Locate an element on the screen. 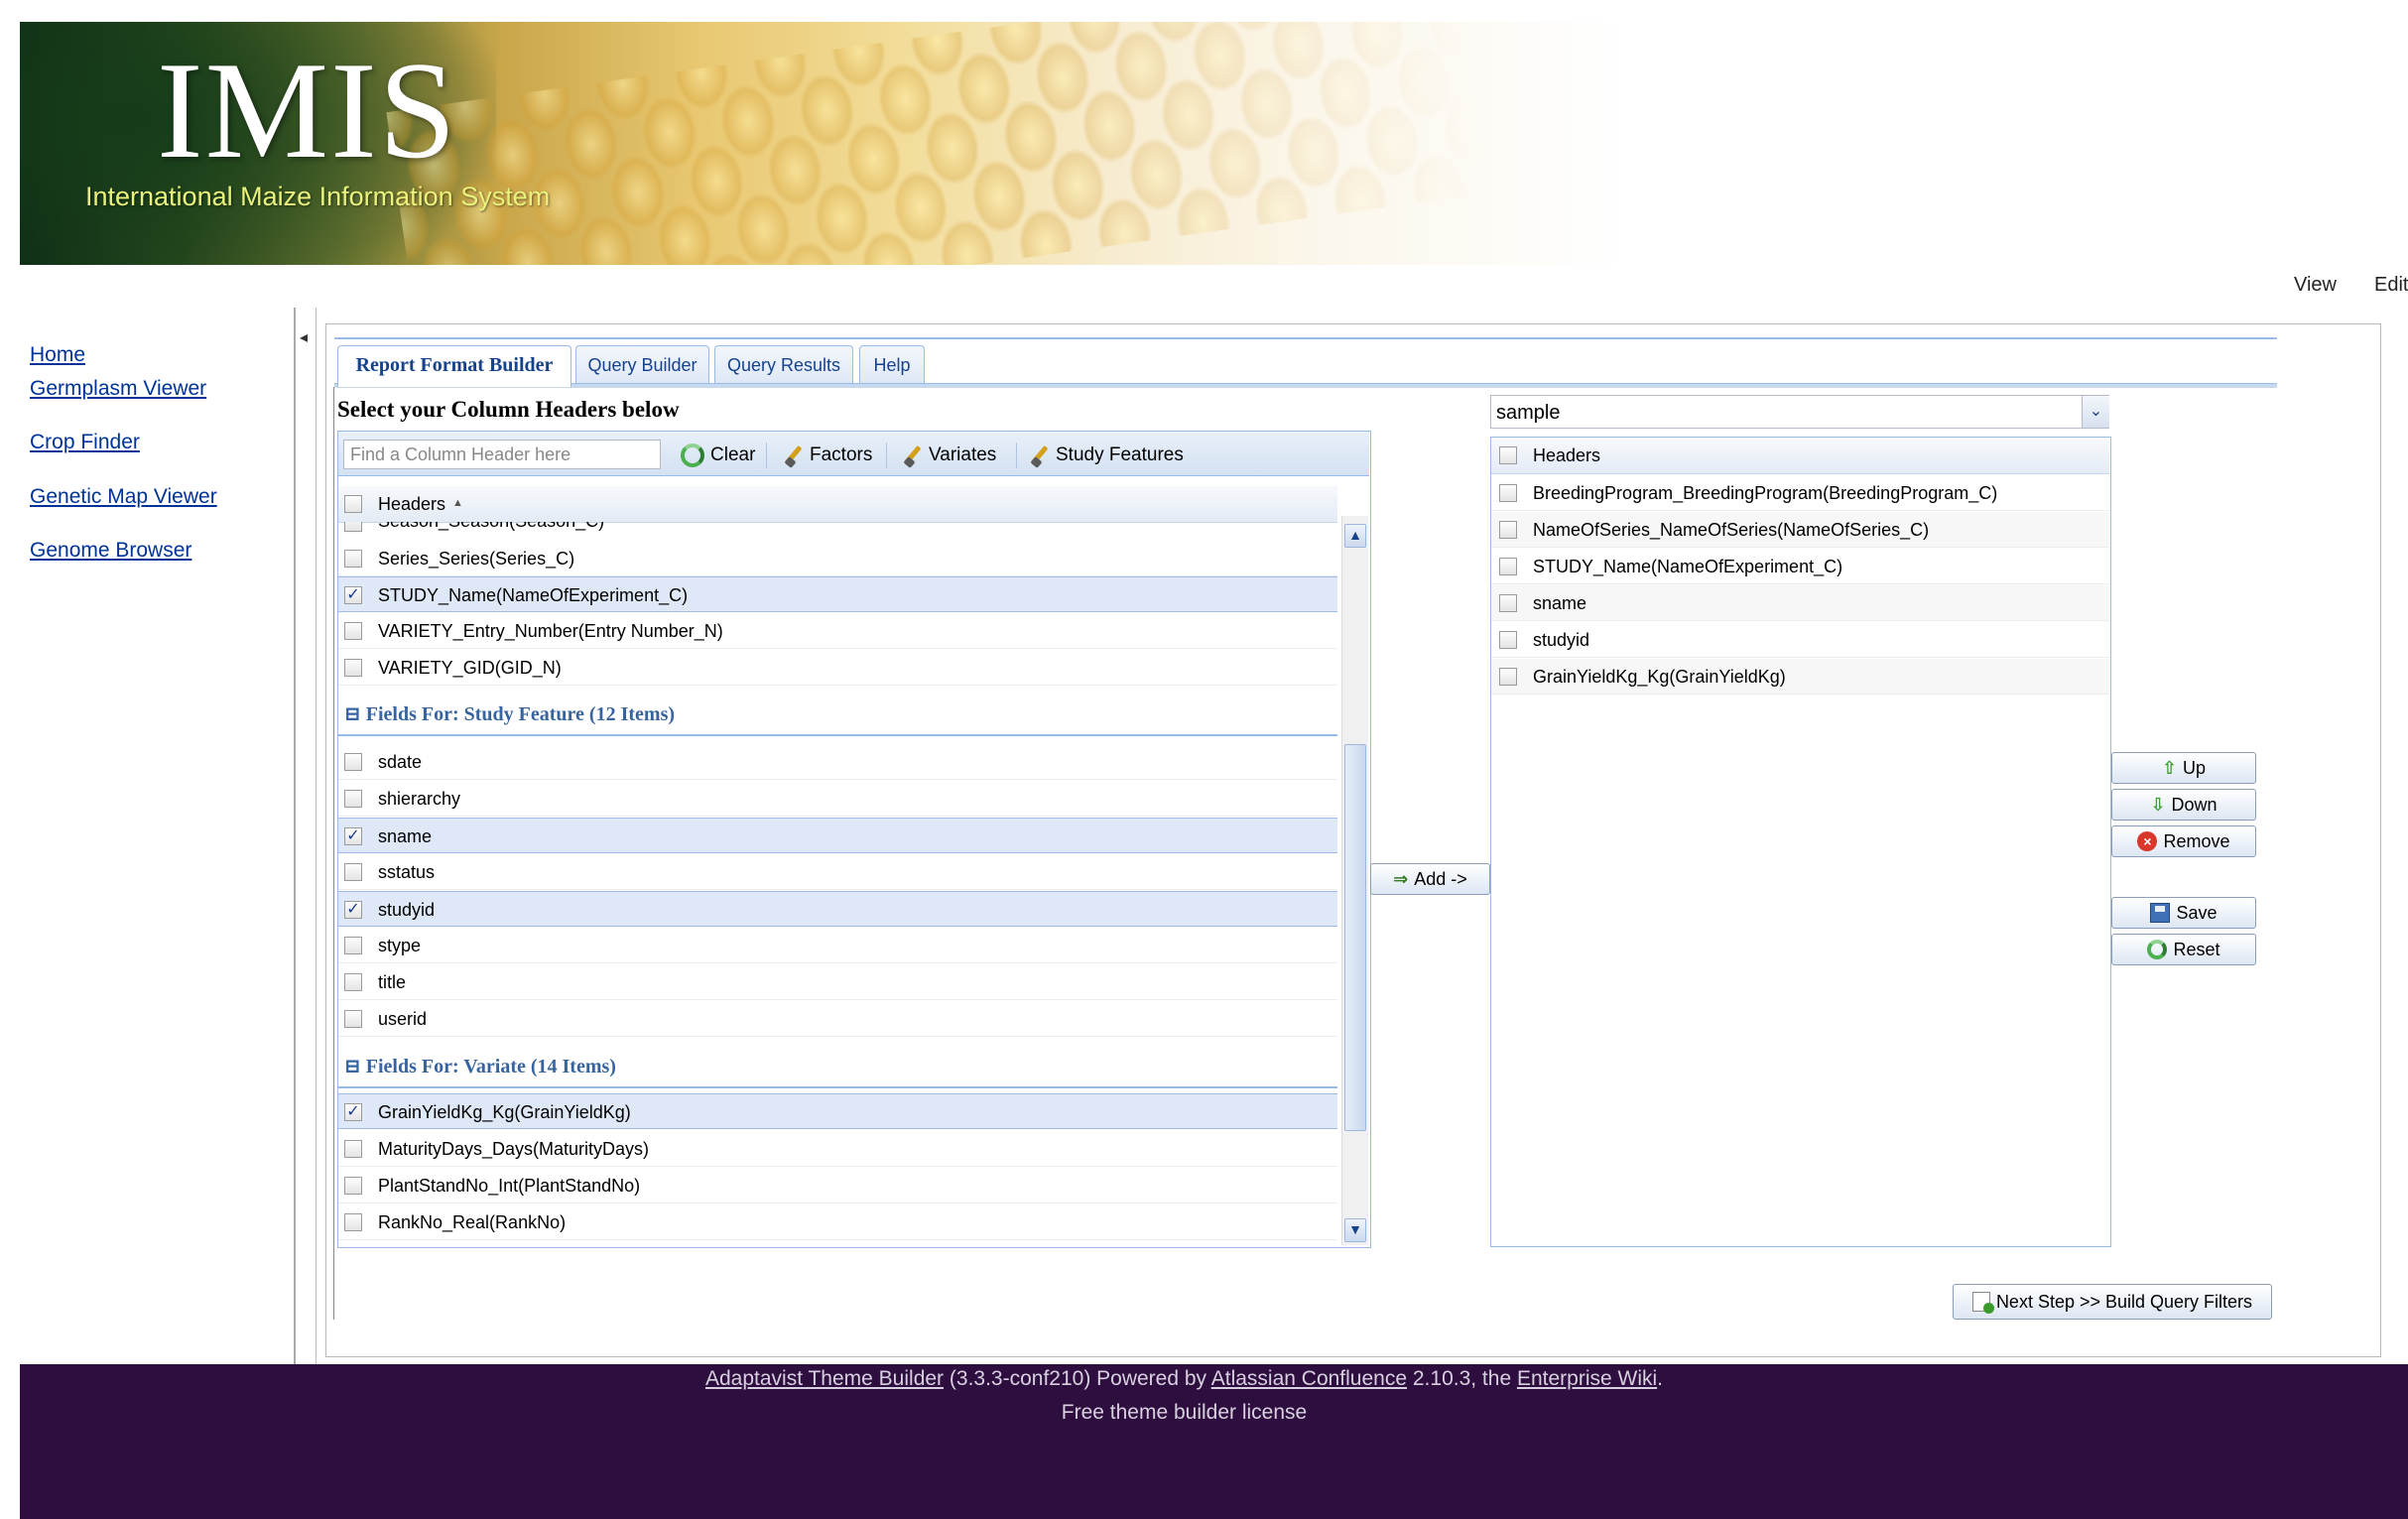 The width and height of the screenshot is (2408, 1519). factors-button: Factors is located at coordinates (827, 455).